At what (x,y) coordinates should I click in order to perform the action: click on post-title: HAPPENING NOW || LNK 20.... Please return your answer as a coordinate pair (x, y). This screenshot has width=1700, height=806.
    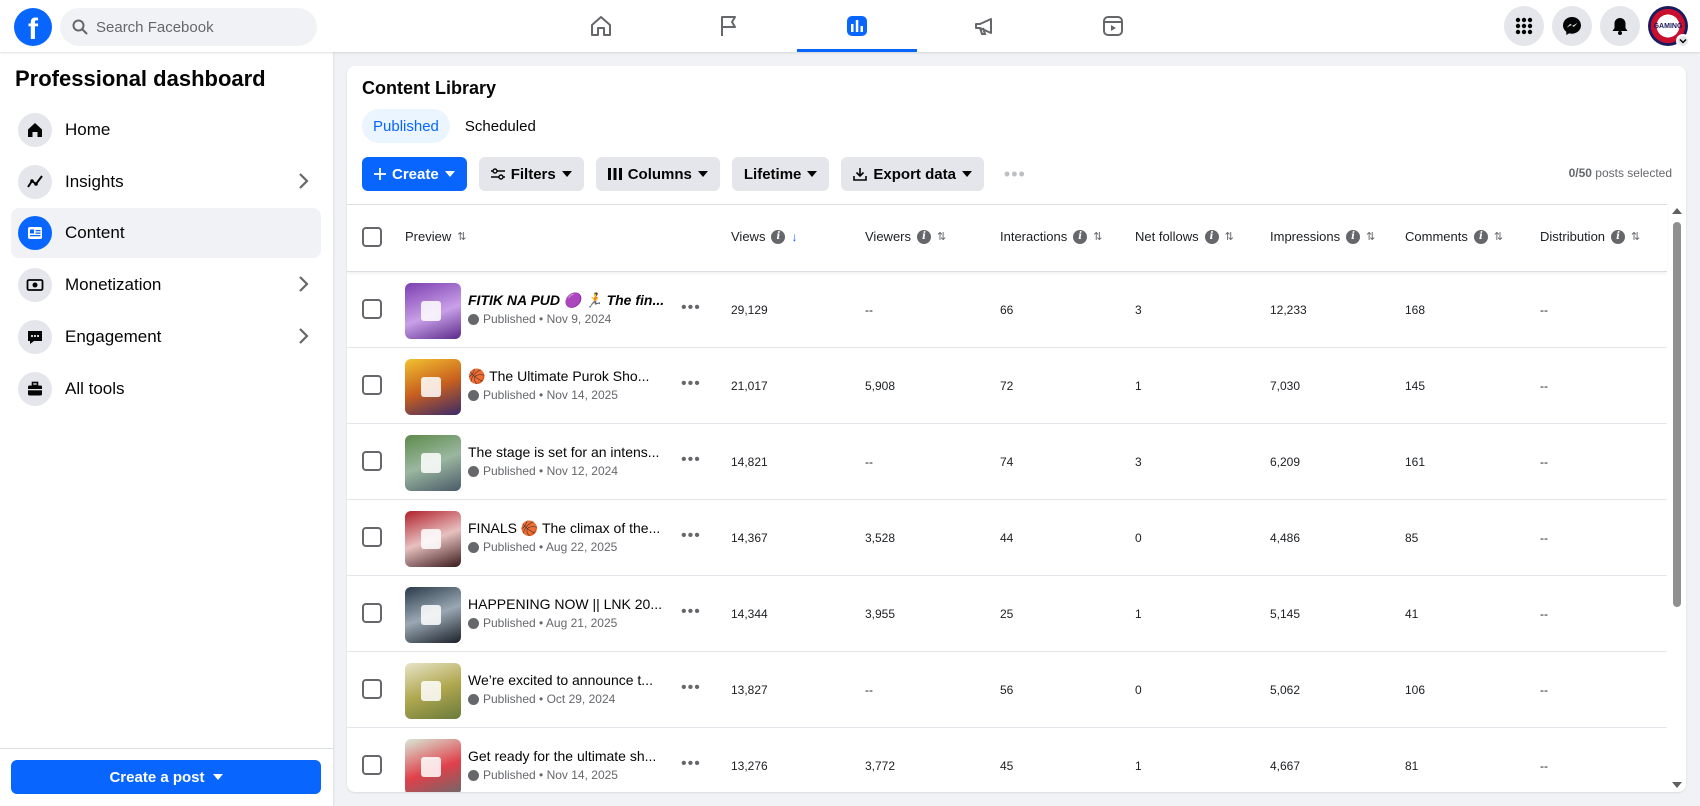
    Looking at the image, I should click on (568, 604).